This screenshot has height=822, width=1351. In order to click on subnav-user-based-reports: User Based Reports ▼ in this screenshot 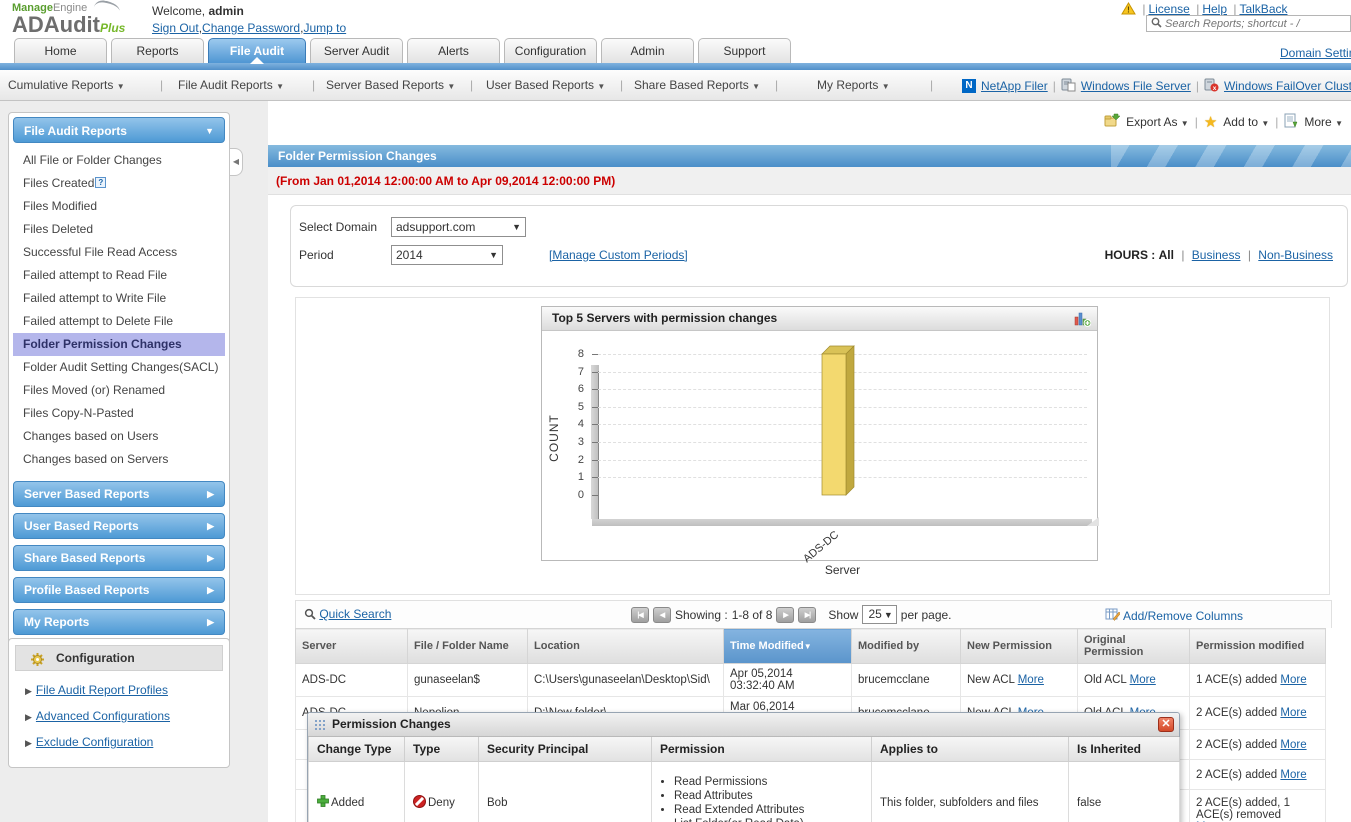, I will do `click(545, 85)`.